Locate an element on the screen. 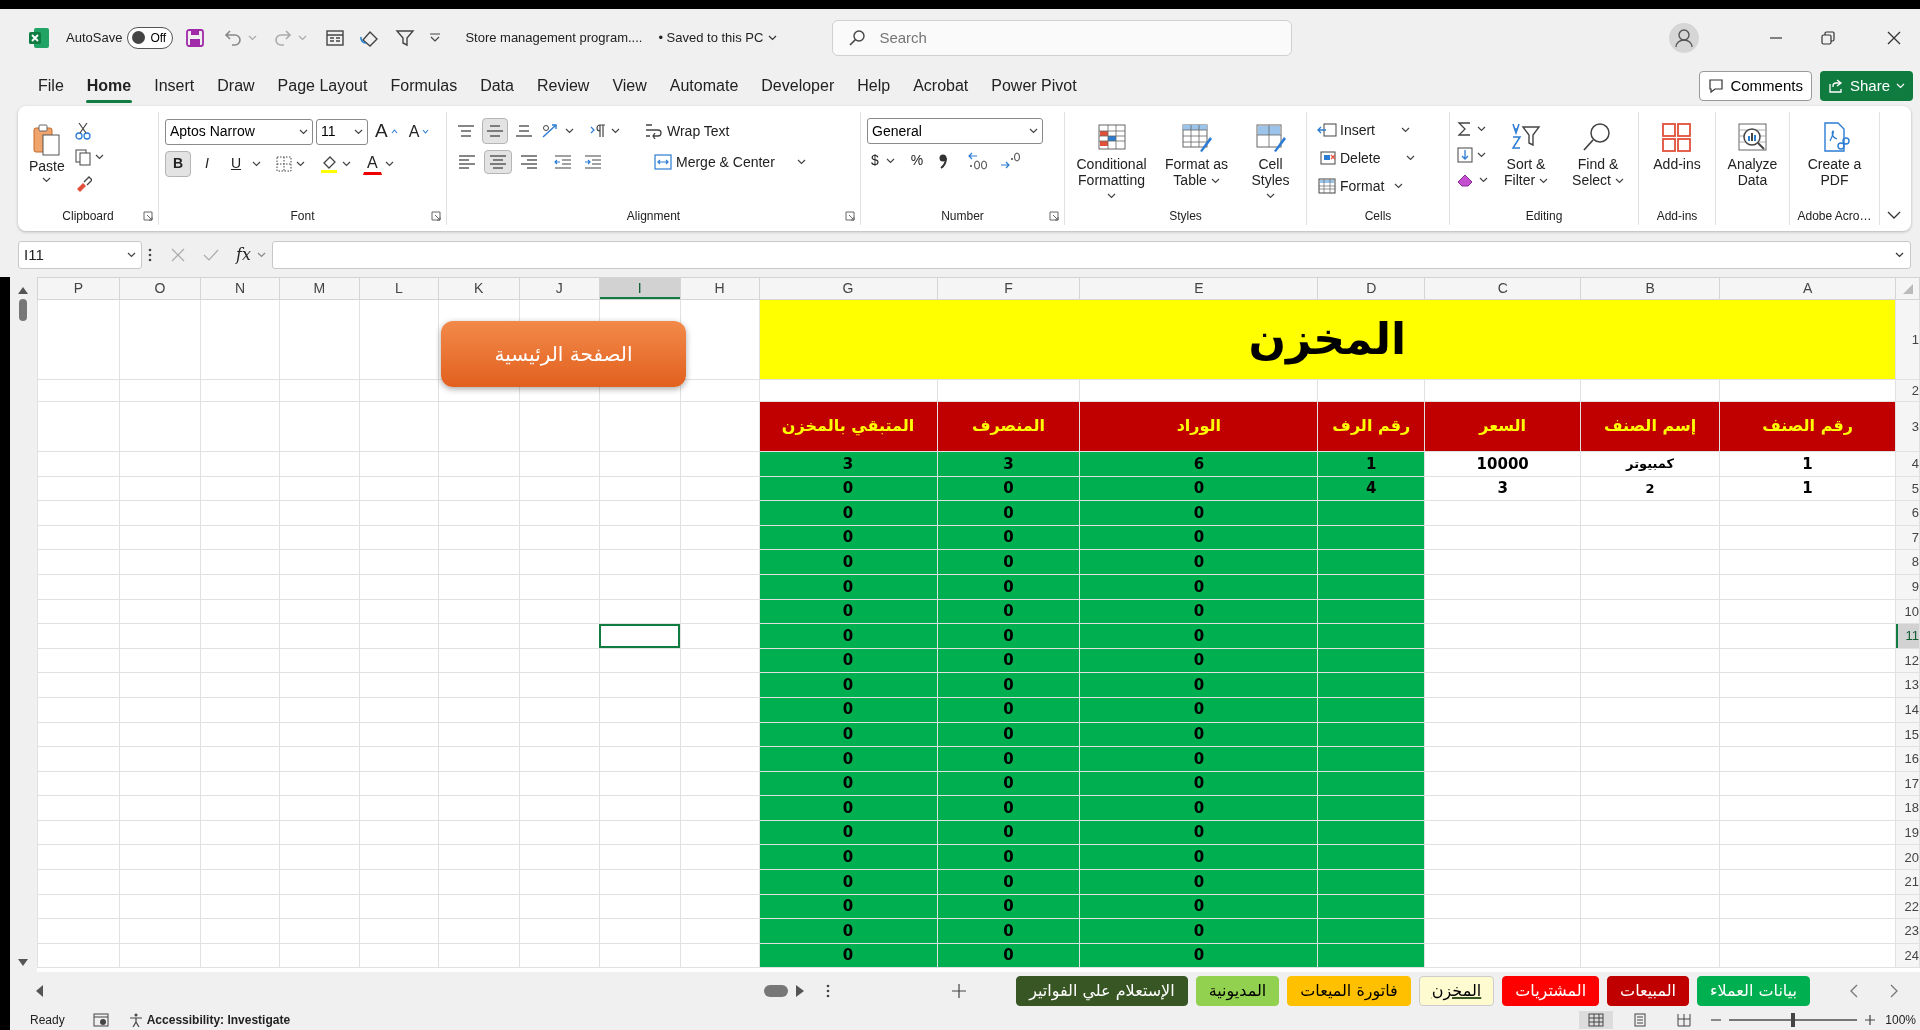 The image size is (1920, 1030). menu-tab: View is located at coordinates (629, 86).